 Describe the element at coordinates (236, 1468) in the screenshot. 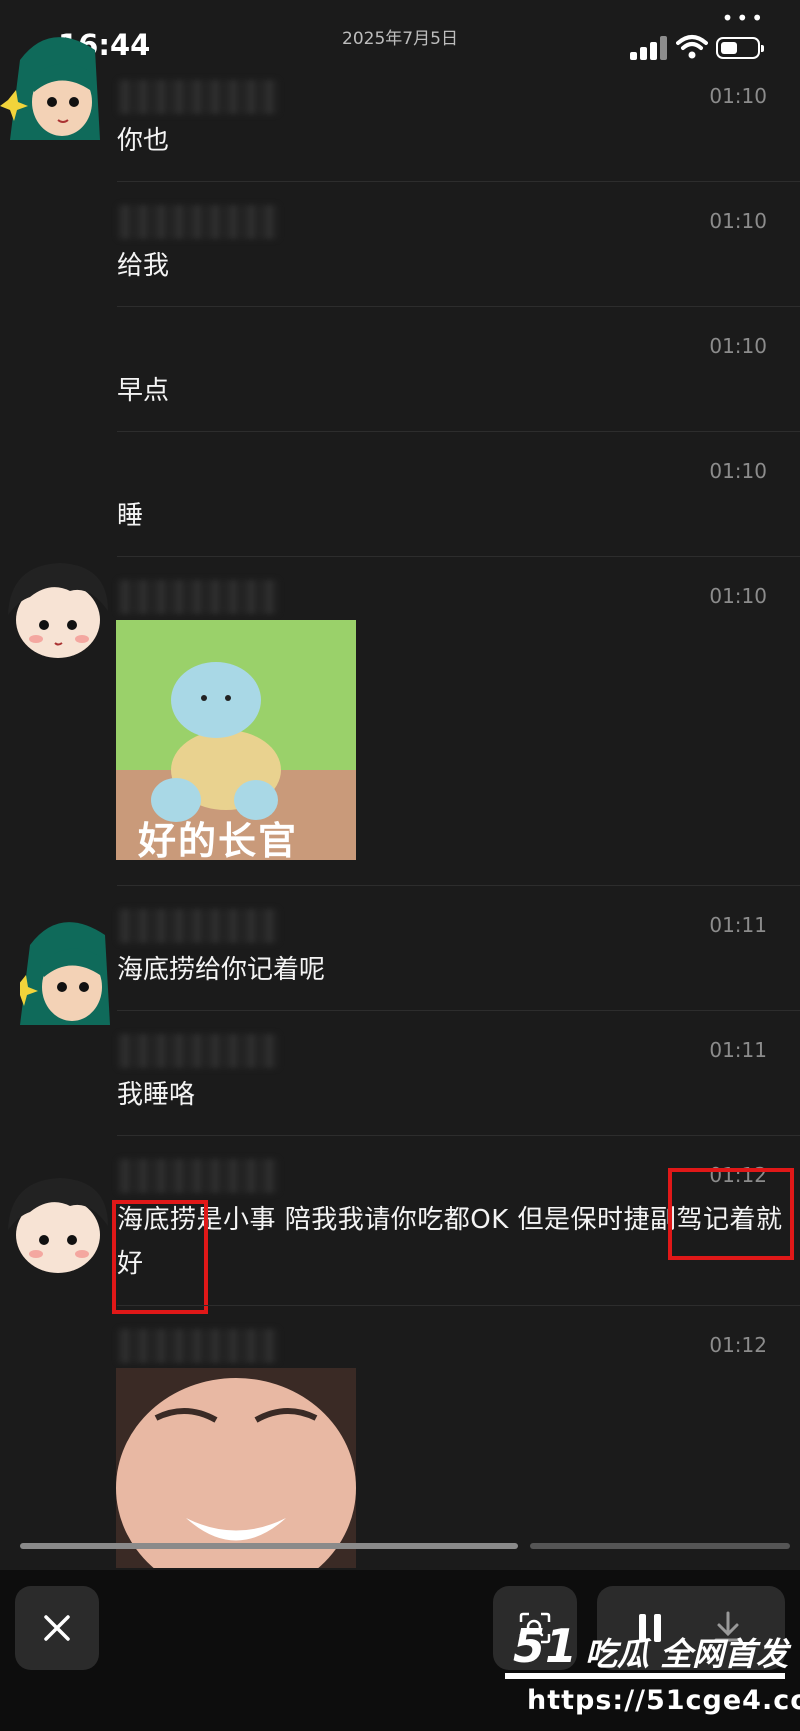

I see `photo-image` at that location.